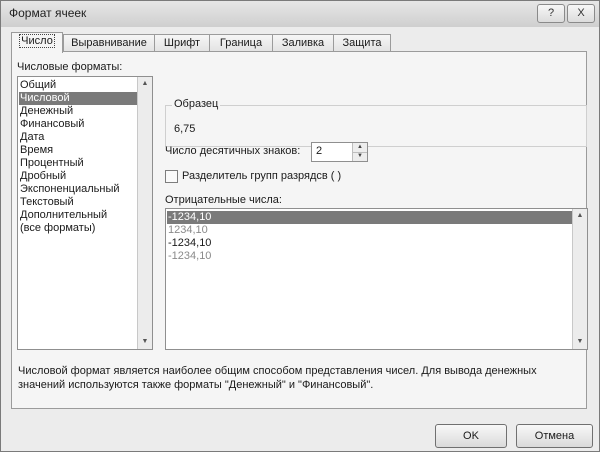 This screenshot has width=600, height=452. What do you see at coordinates (471, 436) in the screenshot?
I see `ok-button: OK` at bounding box center [471, 436].